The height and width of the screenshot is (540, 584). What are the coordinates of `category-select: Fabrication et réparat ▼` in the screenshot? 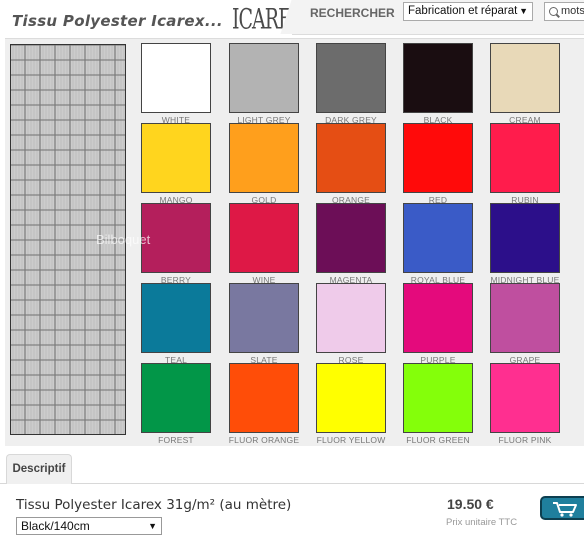 It's located at (468, 11).